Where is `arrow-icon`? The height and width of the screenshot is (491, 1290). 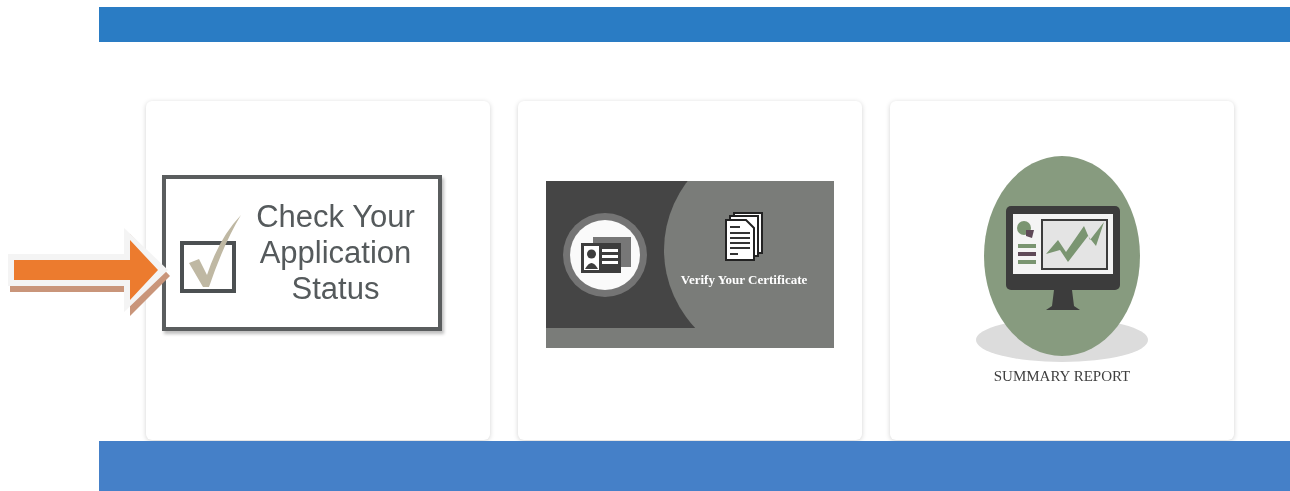 arrow-icon is located at coordinates (90, 272).